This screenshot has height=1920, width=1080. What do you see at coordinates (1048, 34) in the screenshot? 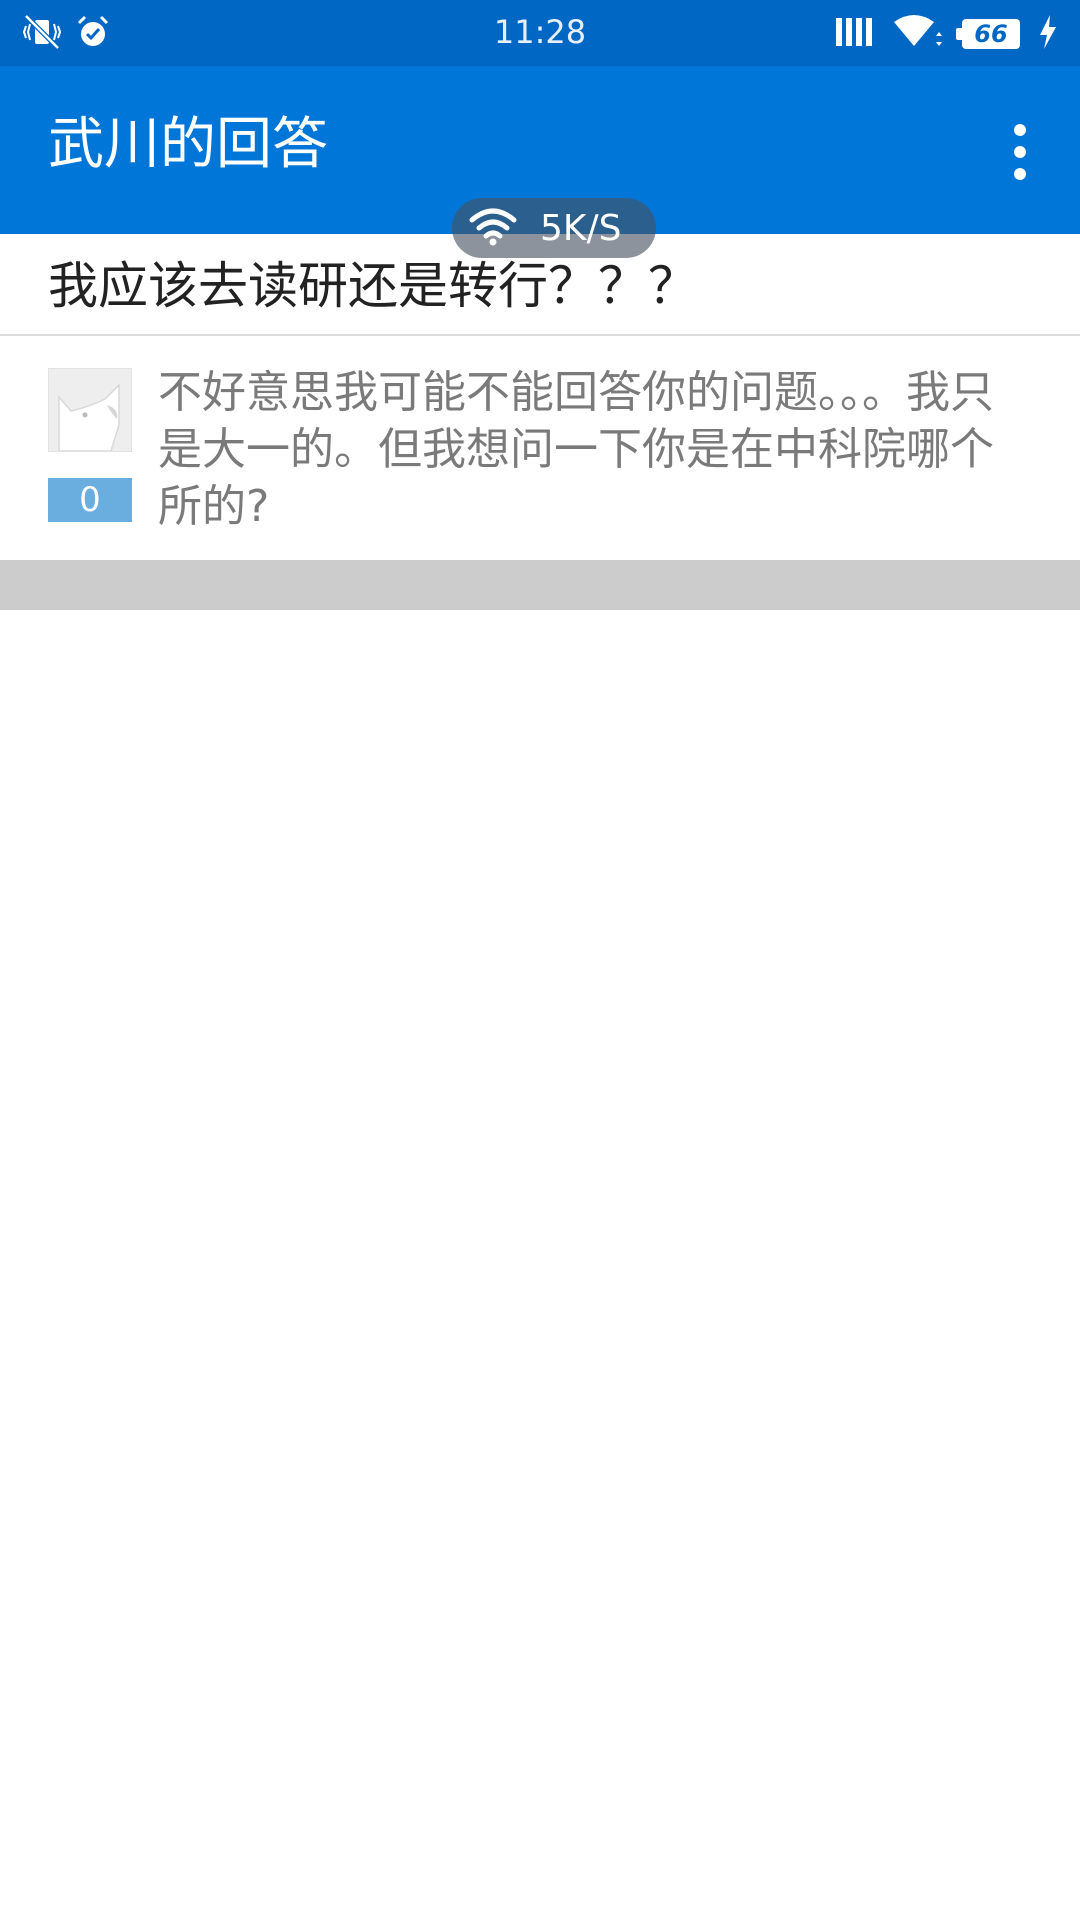
I see `charging-icon` at bounding box center [1048, 34].